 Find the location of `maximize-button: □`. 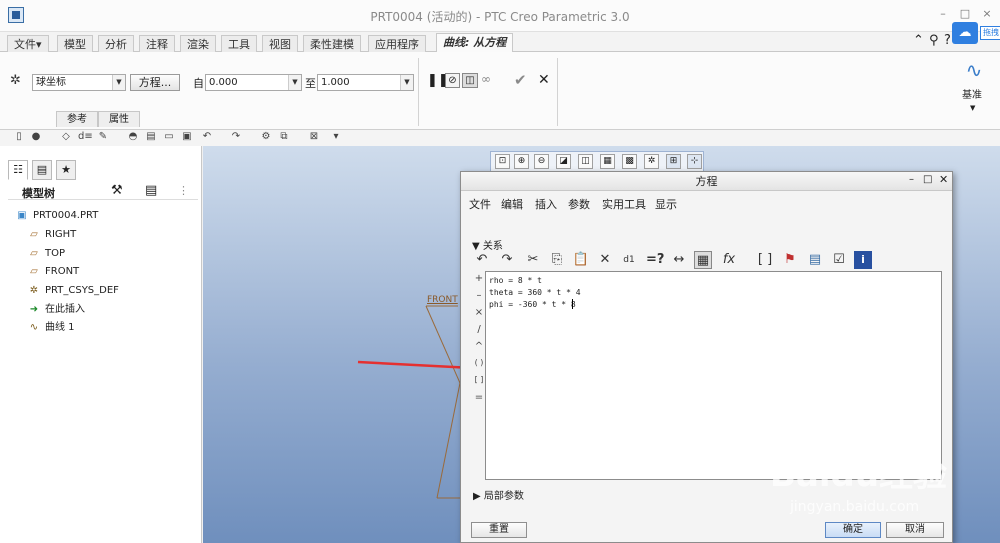

maximize-button: □ is located at coordinates (965, 14).